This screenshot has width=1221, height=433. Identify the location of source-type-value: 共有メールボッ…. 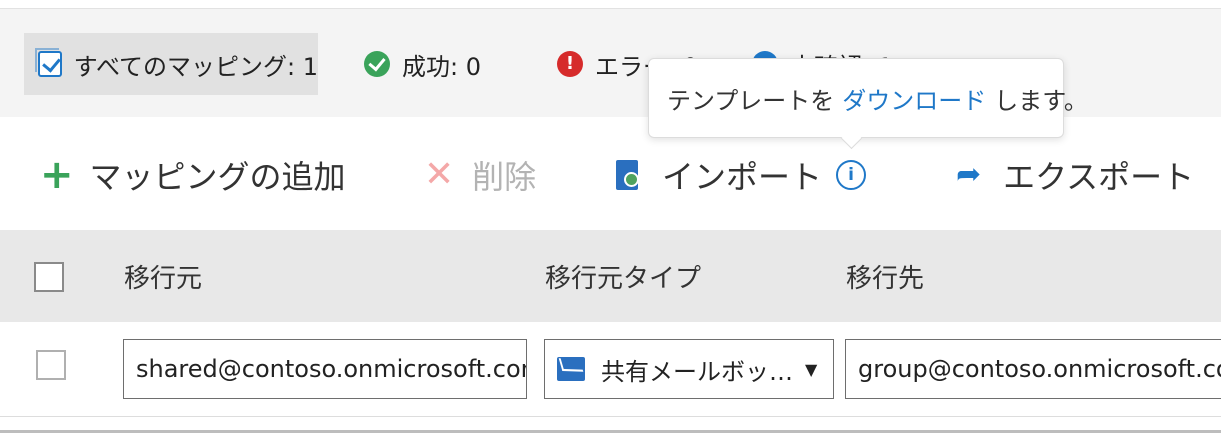
(697, 371).